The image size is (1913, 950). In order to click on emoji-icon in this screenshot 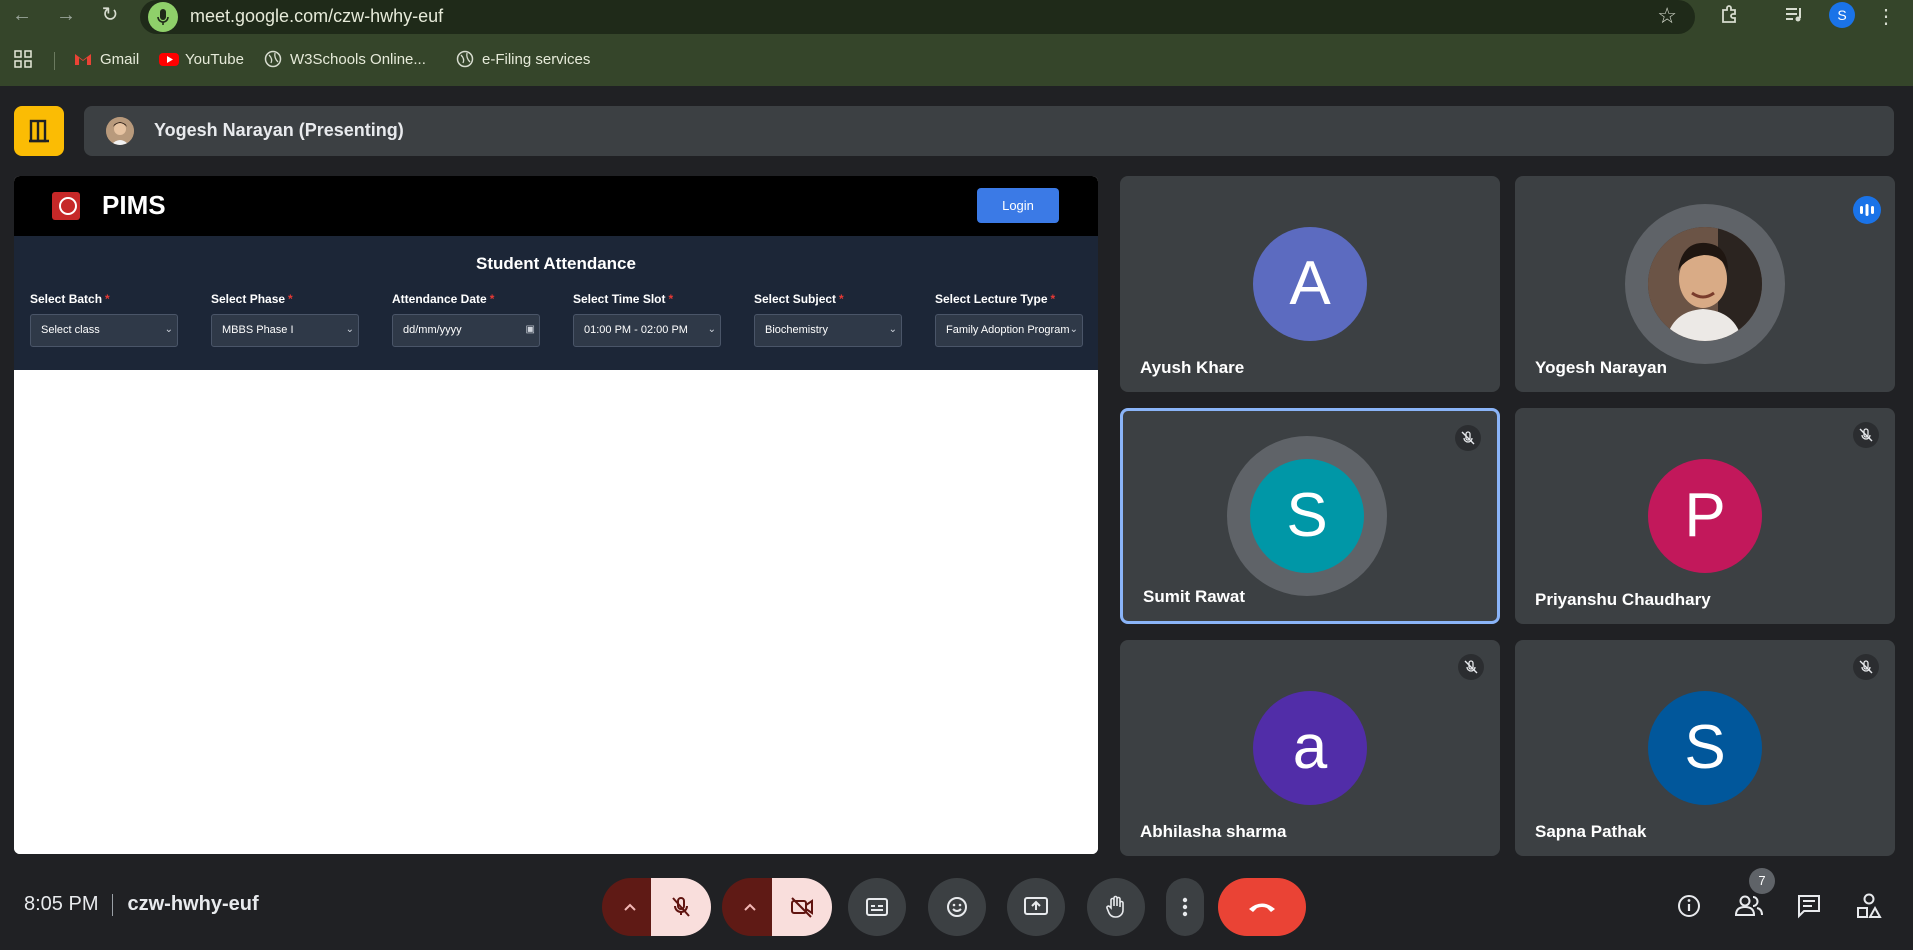, I will do `click(957, 907)`.